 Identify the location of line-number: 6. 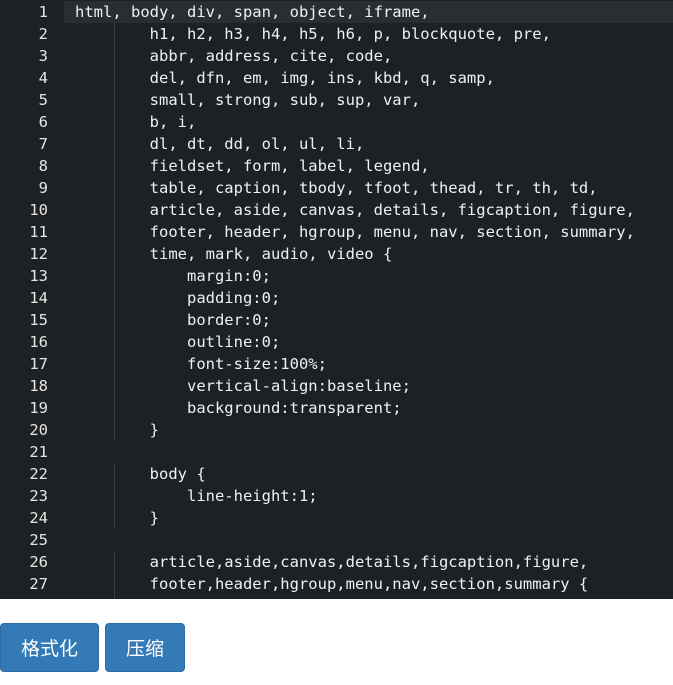
(43, 122).